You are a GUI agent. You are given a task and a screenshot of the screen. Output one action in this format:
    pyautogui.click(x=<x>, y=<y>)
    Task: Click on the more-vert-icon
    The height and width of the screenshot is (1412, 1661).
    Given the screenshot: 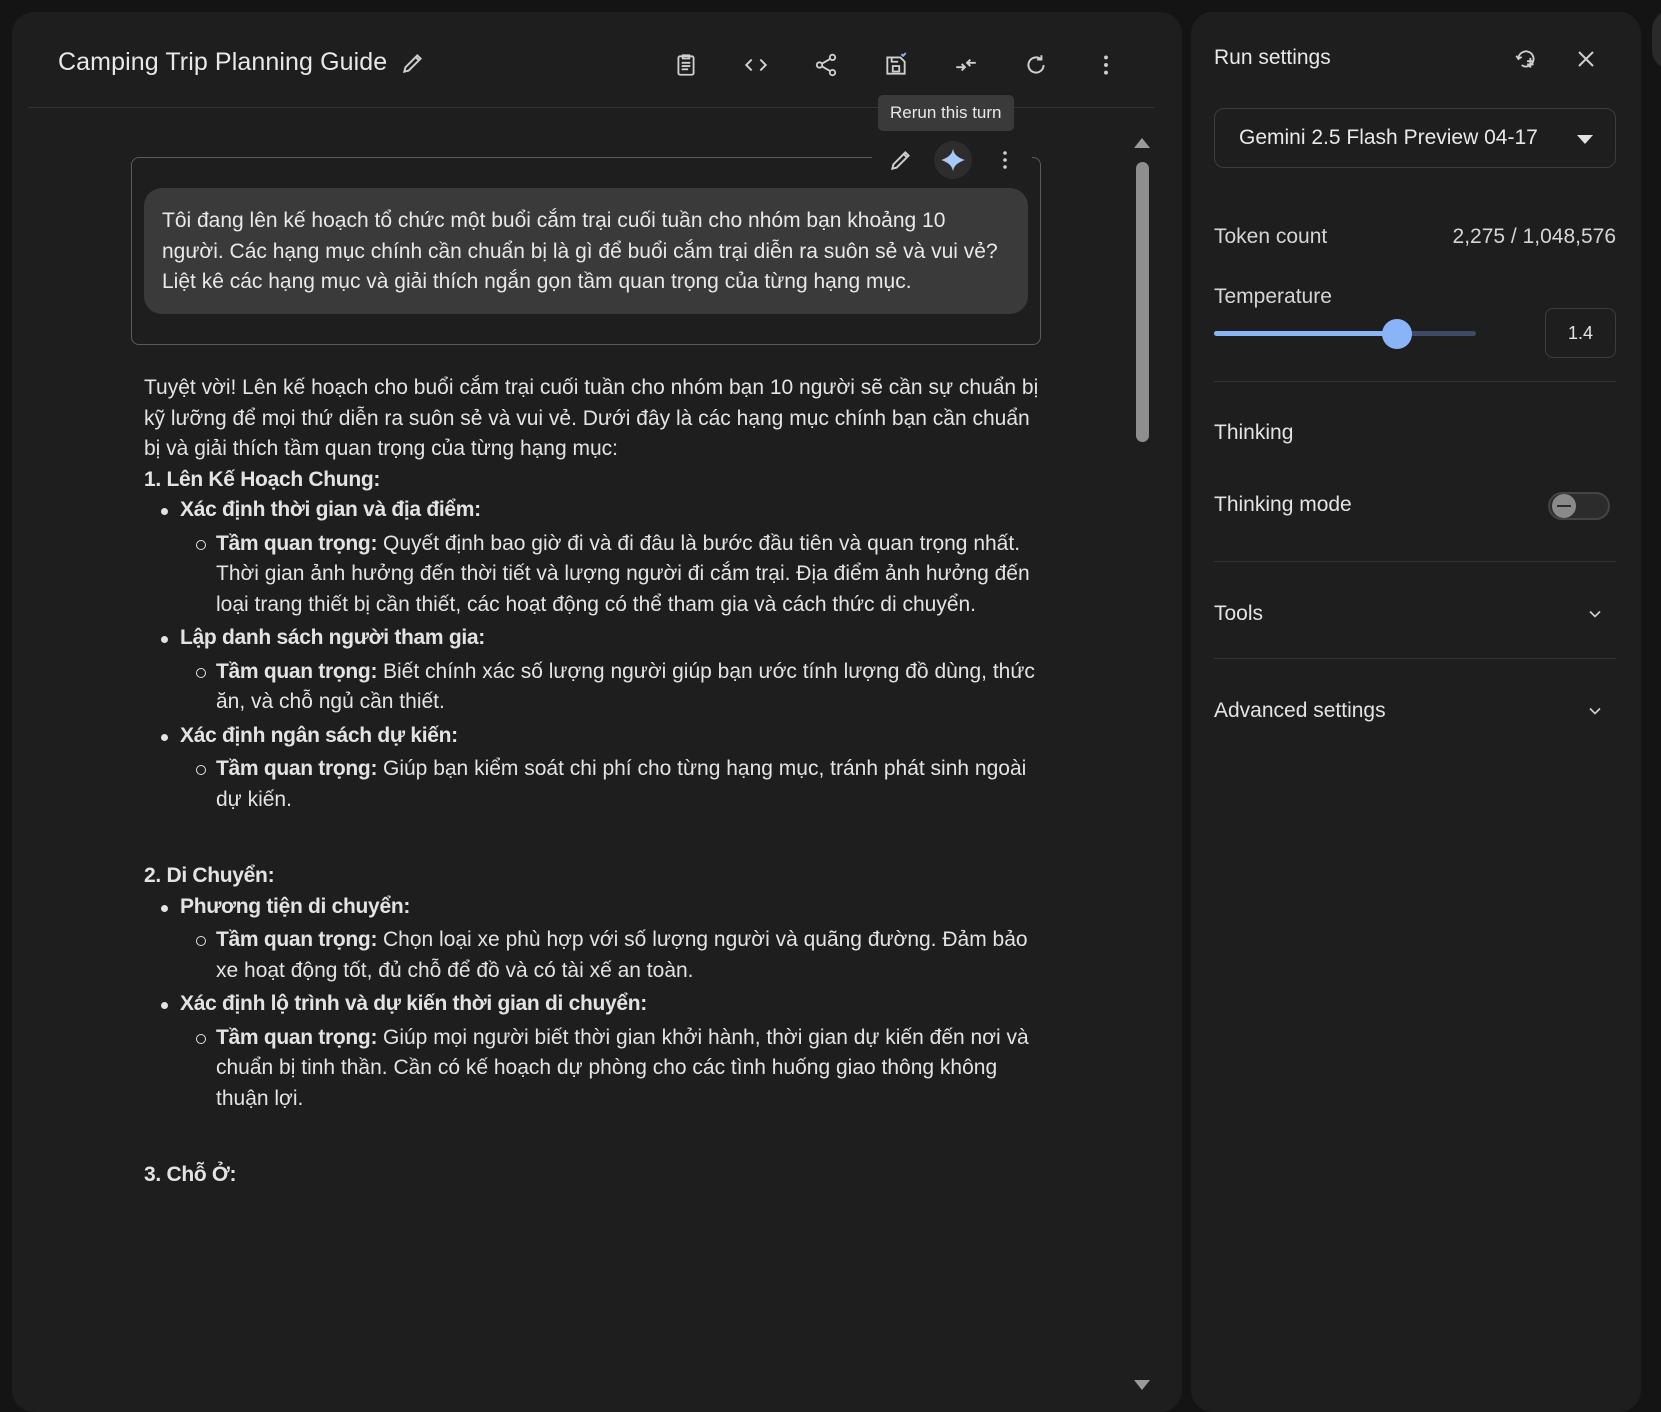 What is the action you would take?
    pyautogui.click(x=1106, y=65)
    